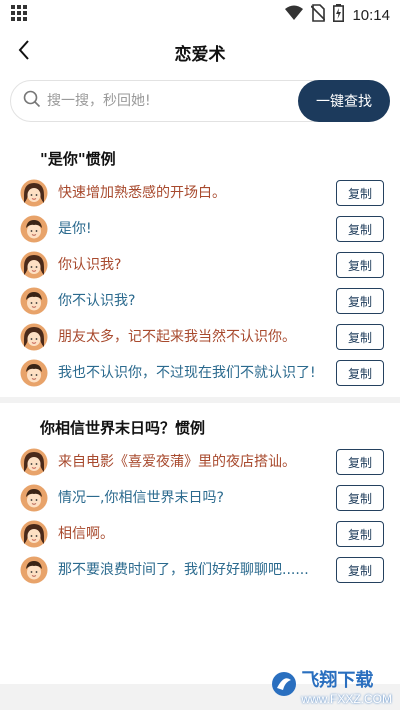 The width and height of the screenshot is (400, 710). What do you see at coordinates (318, 15) in the screenshot?
I see `no-sim-icon` at bounding box center [318, 15].